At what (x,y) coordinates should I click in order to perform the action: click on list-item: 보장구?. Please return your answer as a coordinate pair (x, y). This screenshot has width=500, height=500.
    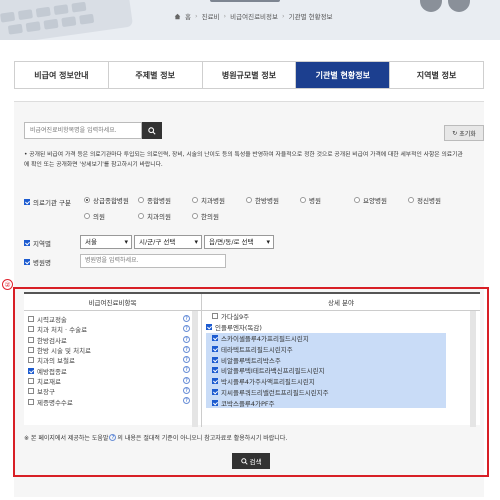
    Looking at the image, I should click on (112, 391).